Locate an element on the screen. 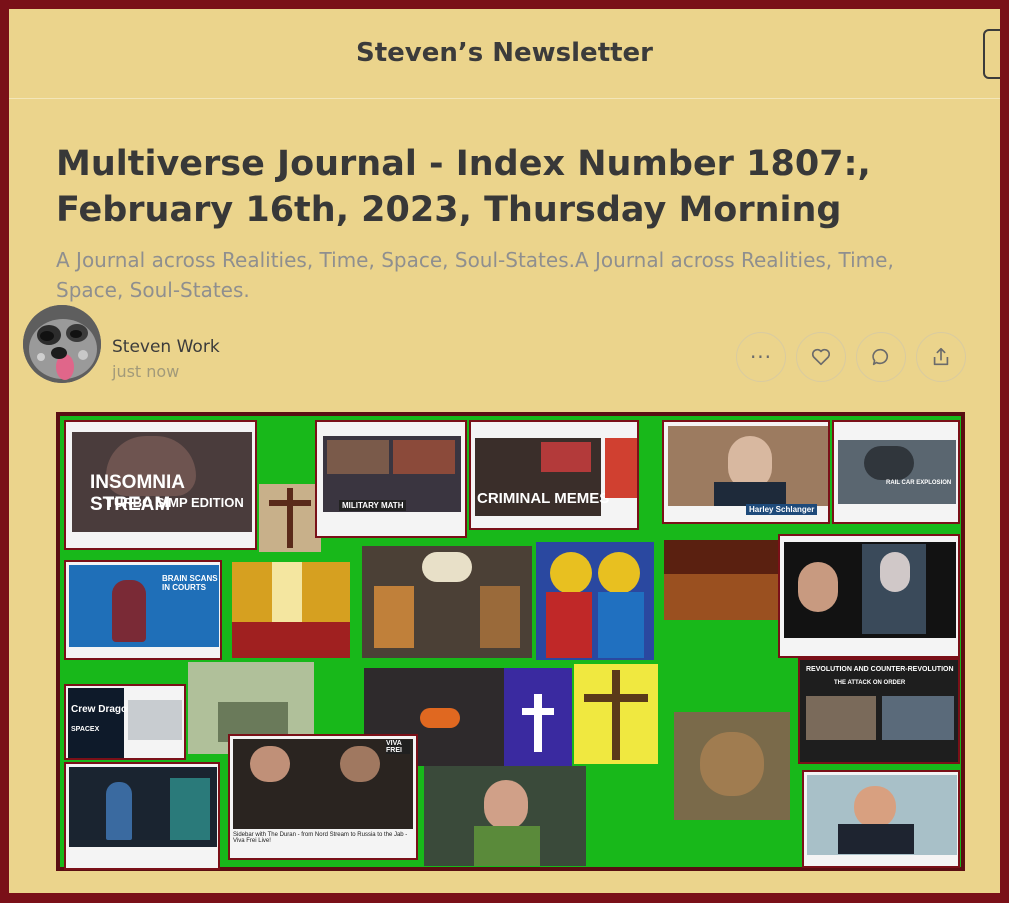  crucifix-painting is located at coordinates (290, 518).